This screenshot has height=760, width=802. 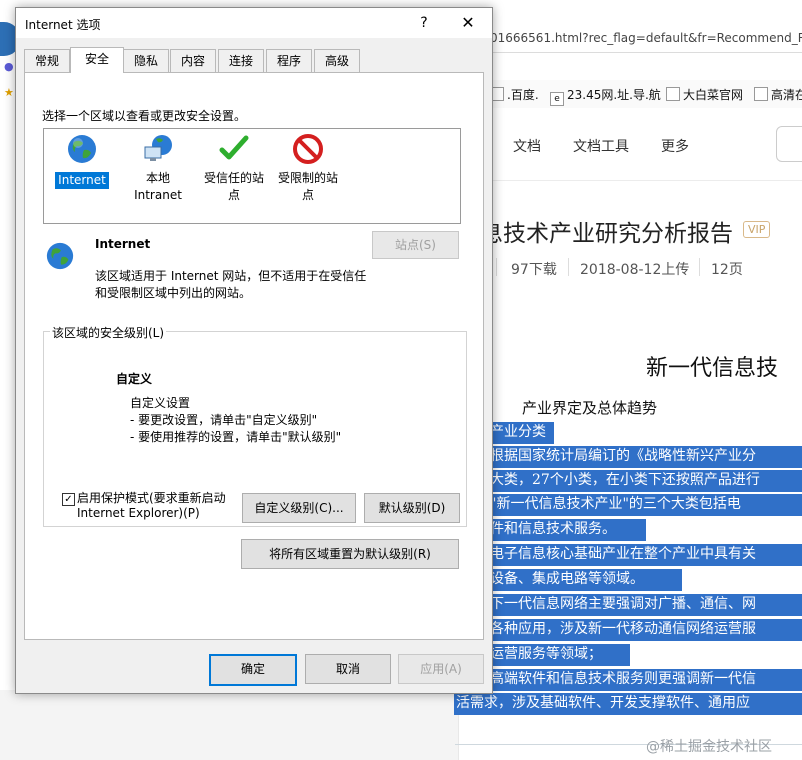 I want to click on favorite-item: 高清在, so click(x=778, y=94).